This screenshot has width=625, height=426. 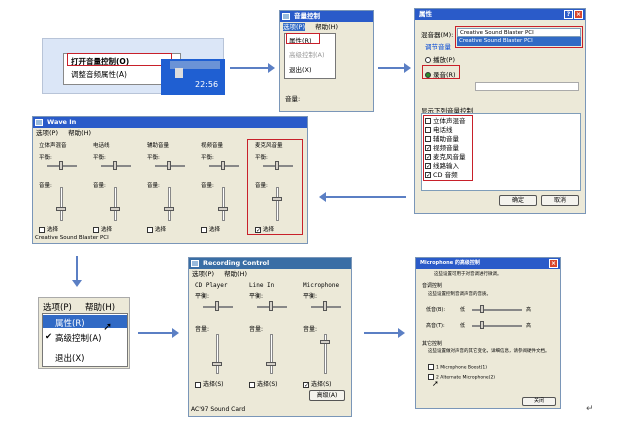 I want to click on channel-strip: 电话线 平衡: 音量: 选择, so click(x=117, y=188).